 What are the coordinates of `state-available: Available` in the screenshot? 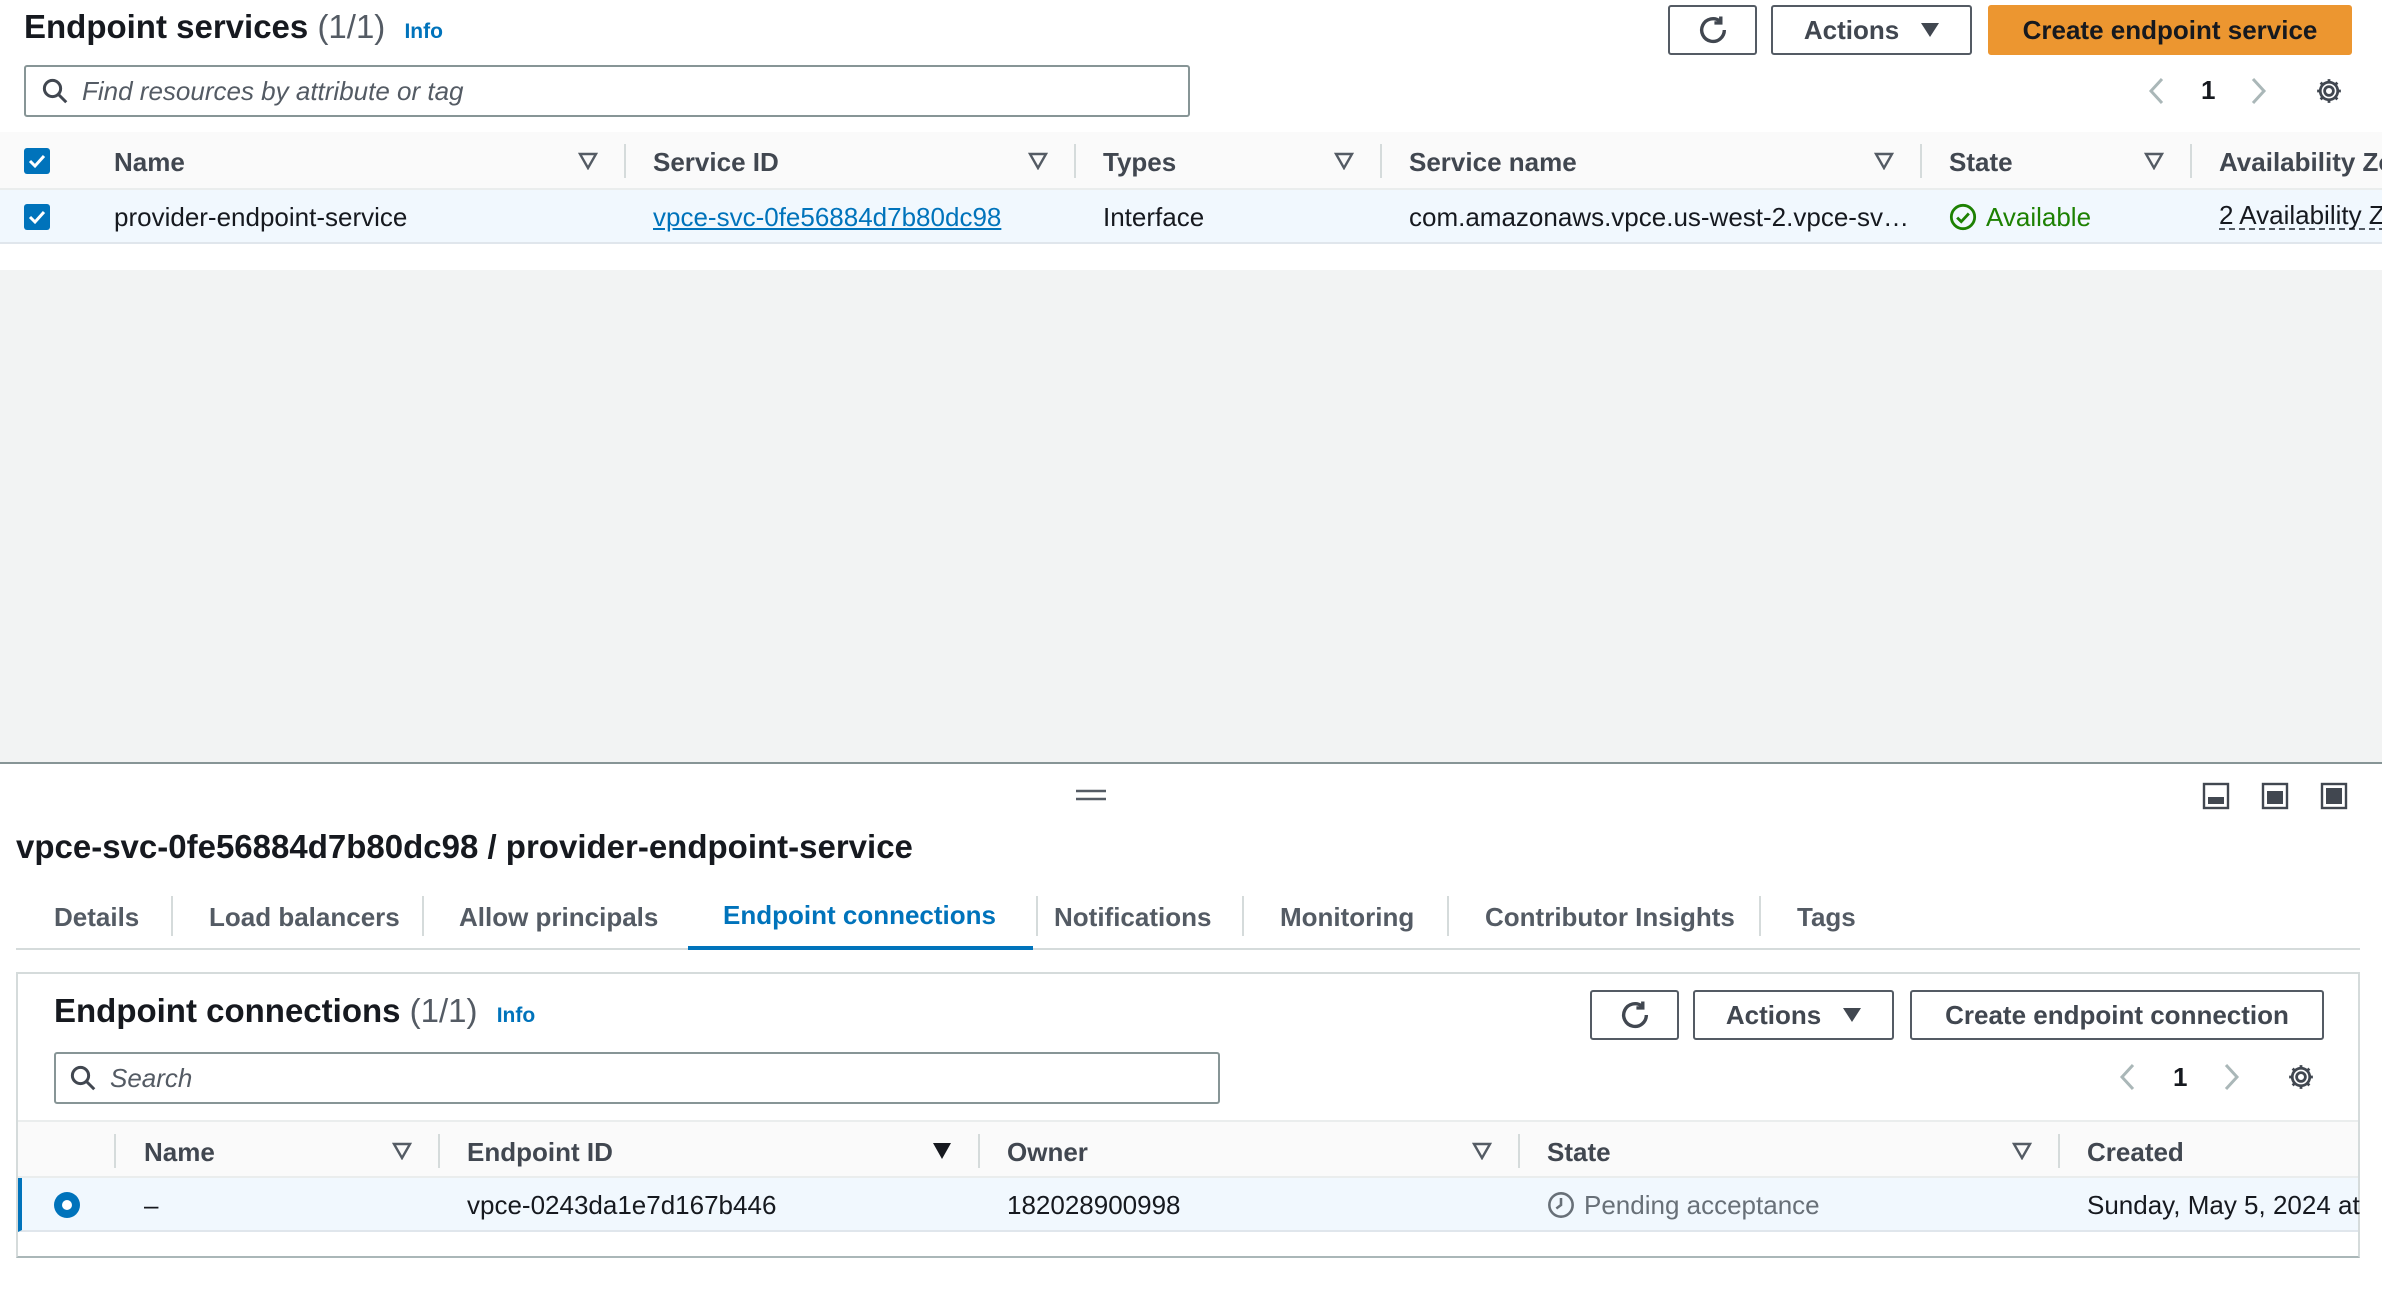 It's located at (2039, 217).